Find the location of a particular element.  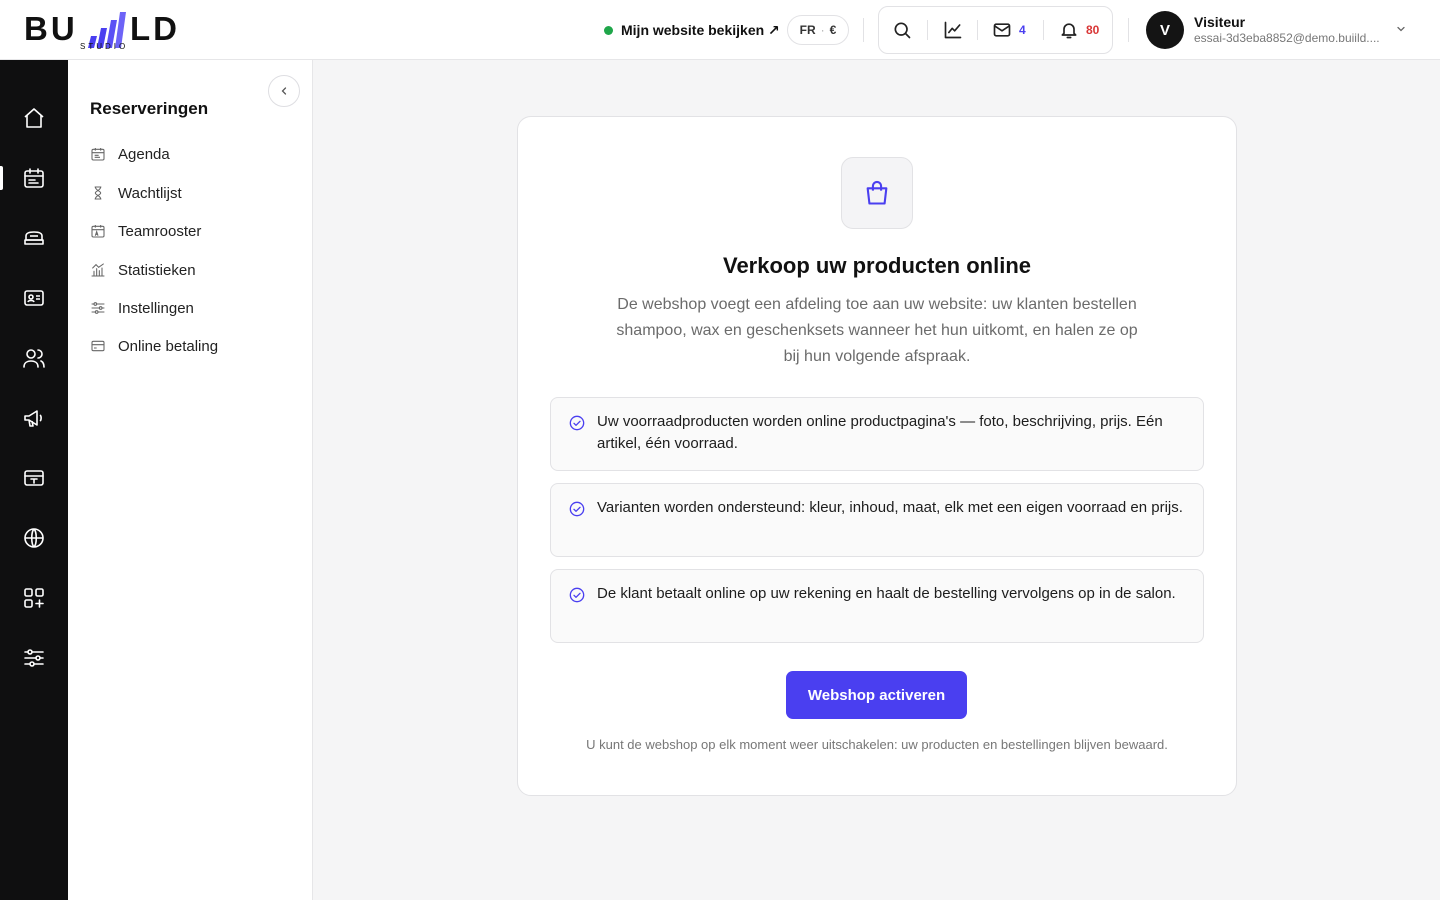

sidebar-item-statistics: Statistieken is located at coordinates (143, 270).